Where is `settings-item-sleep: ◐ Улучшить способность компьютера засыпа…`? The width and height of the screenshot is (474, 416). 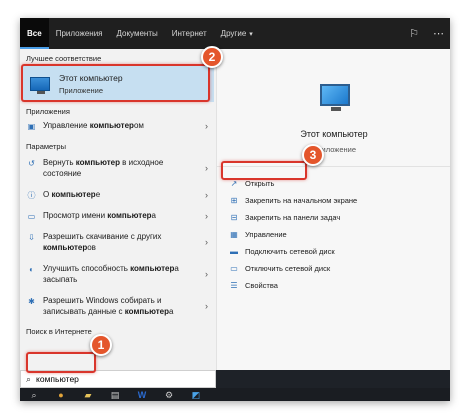 settings-item-sleep: ◐ Улучшить способность компьютера засыпа… is located at coordinates (118, 275).